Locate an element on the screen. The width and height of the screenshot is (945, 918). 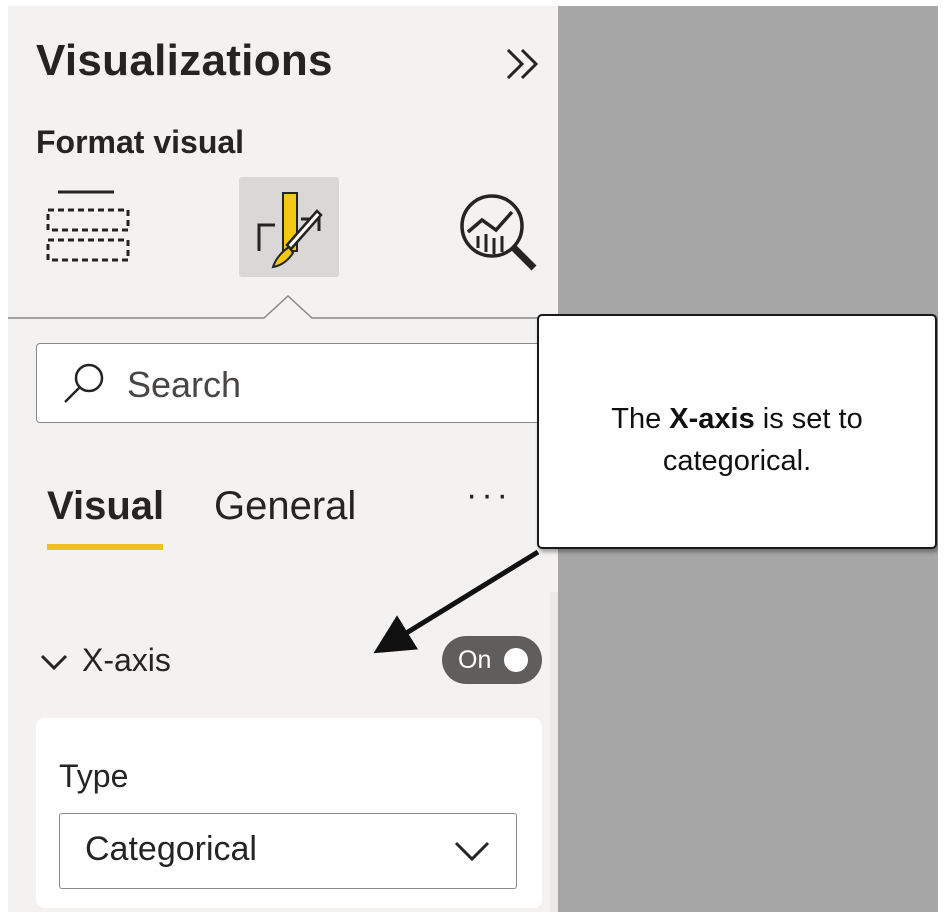
toggle-knob is located at coordinates (516, 660).